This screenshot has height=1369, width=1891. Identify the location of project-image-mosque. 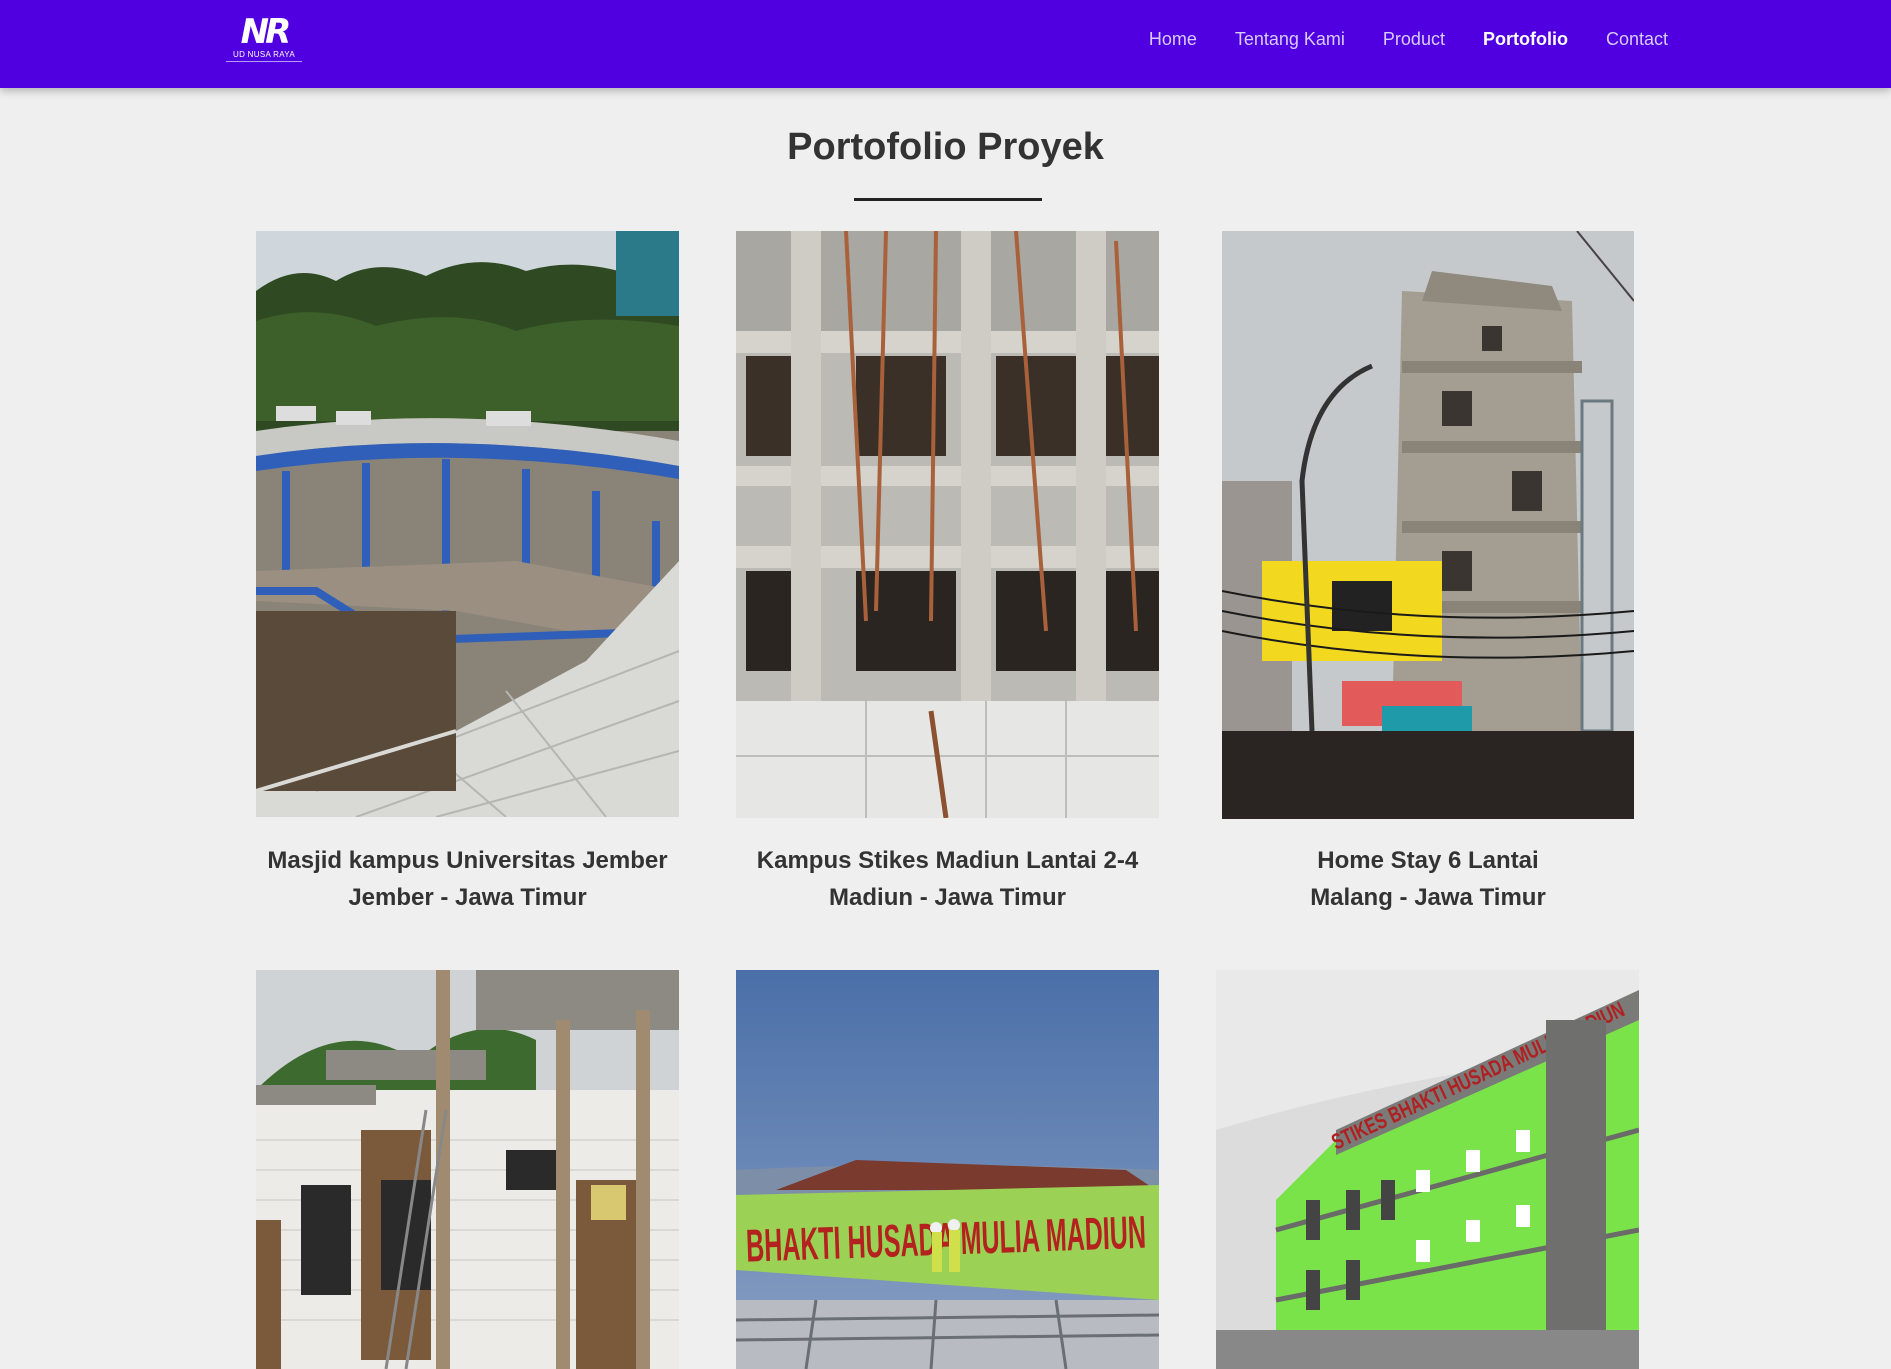
(467, 524).